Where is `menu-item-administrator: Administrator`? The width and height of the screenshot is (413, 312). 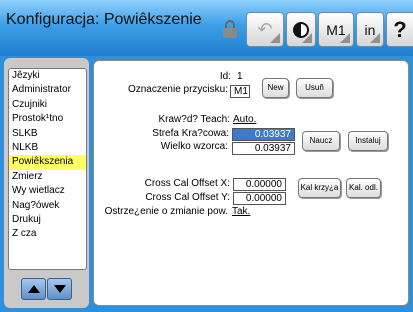
menu-item-administrator: Administrator is located at coordinates (47, 90).